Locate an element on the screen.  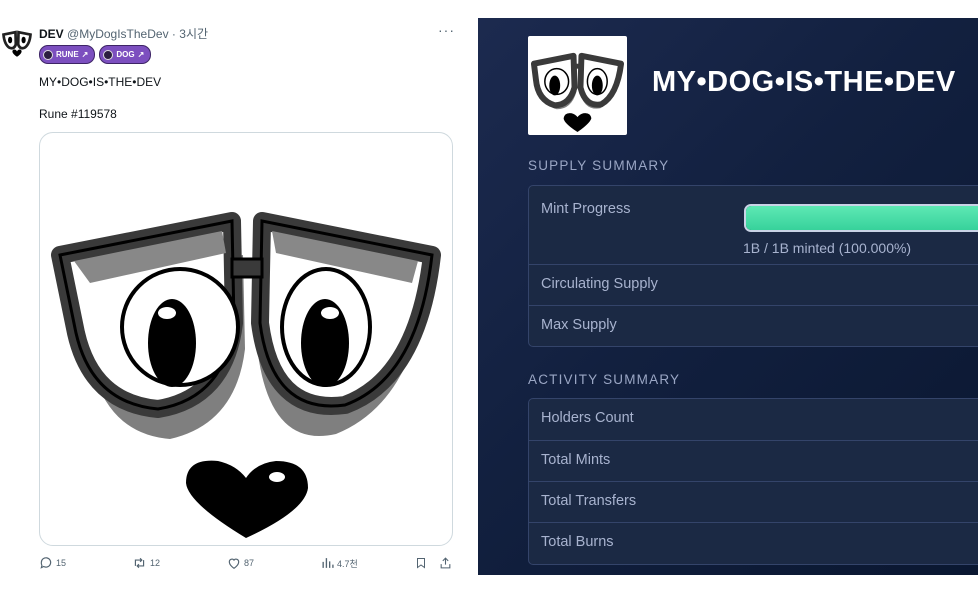
tag-dog: DOG ↗ is located at coordinates (125, 54).